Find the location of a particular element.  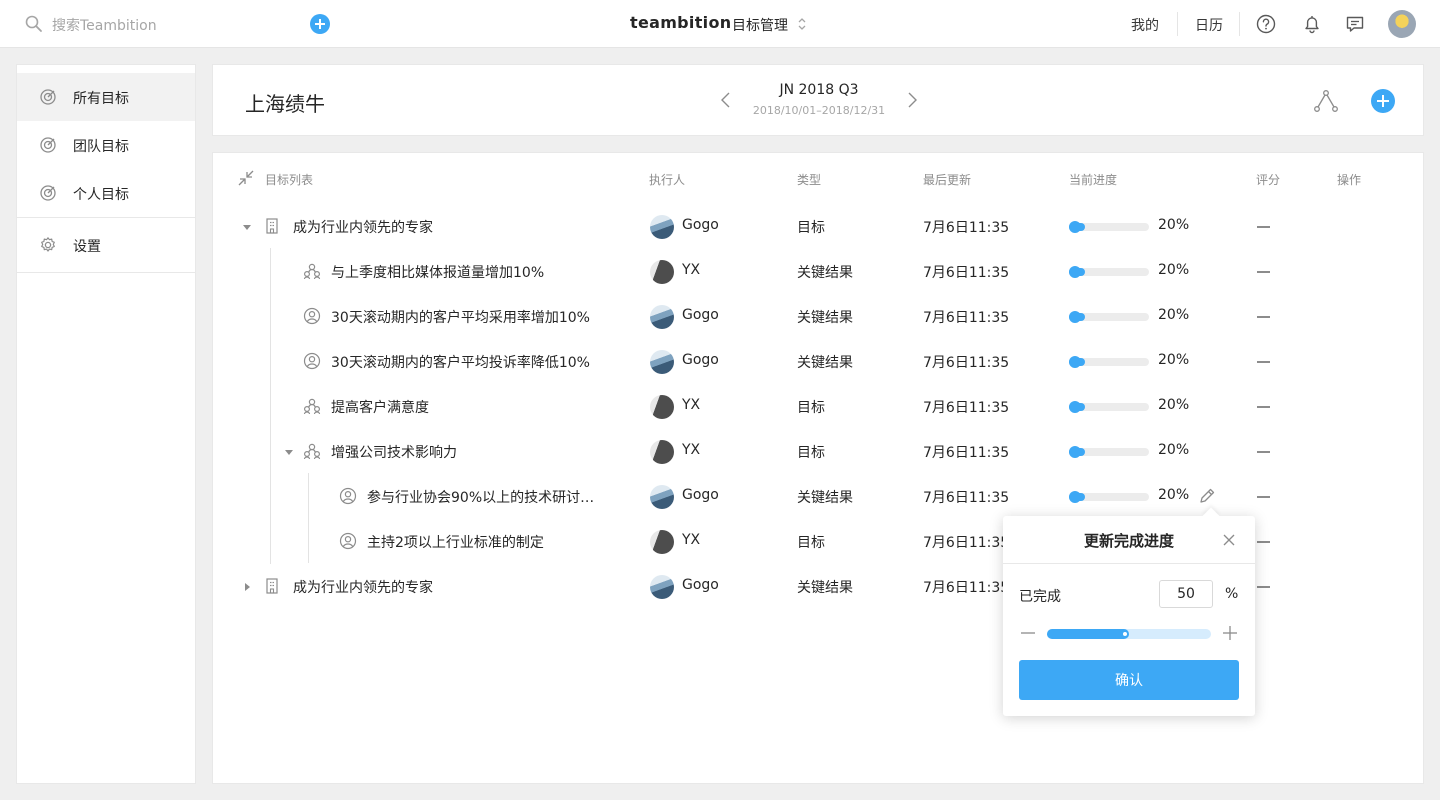

search-input: 搜索Teambition is located at coordinates (104, 25).